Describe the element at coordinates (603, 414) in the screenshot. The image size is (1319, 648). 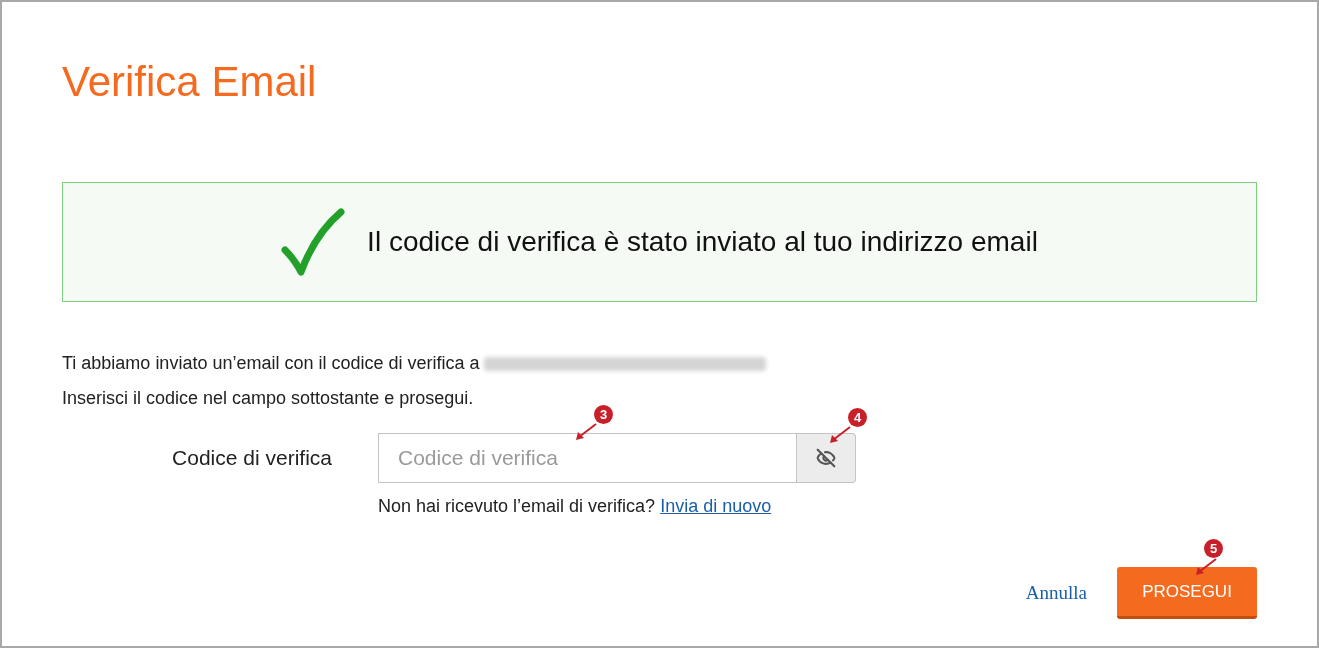
I see `annotation-marker: 3` at that location.